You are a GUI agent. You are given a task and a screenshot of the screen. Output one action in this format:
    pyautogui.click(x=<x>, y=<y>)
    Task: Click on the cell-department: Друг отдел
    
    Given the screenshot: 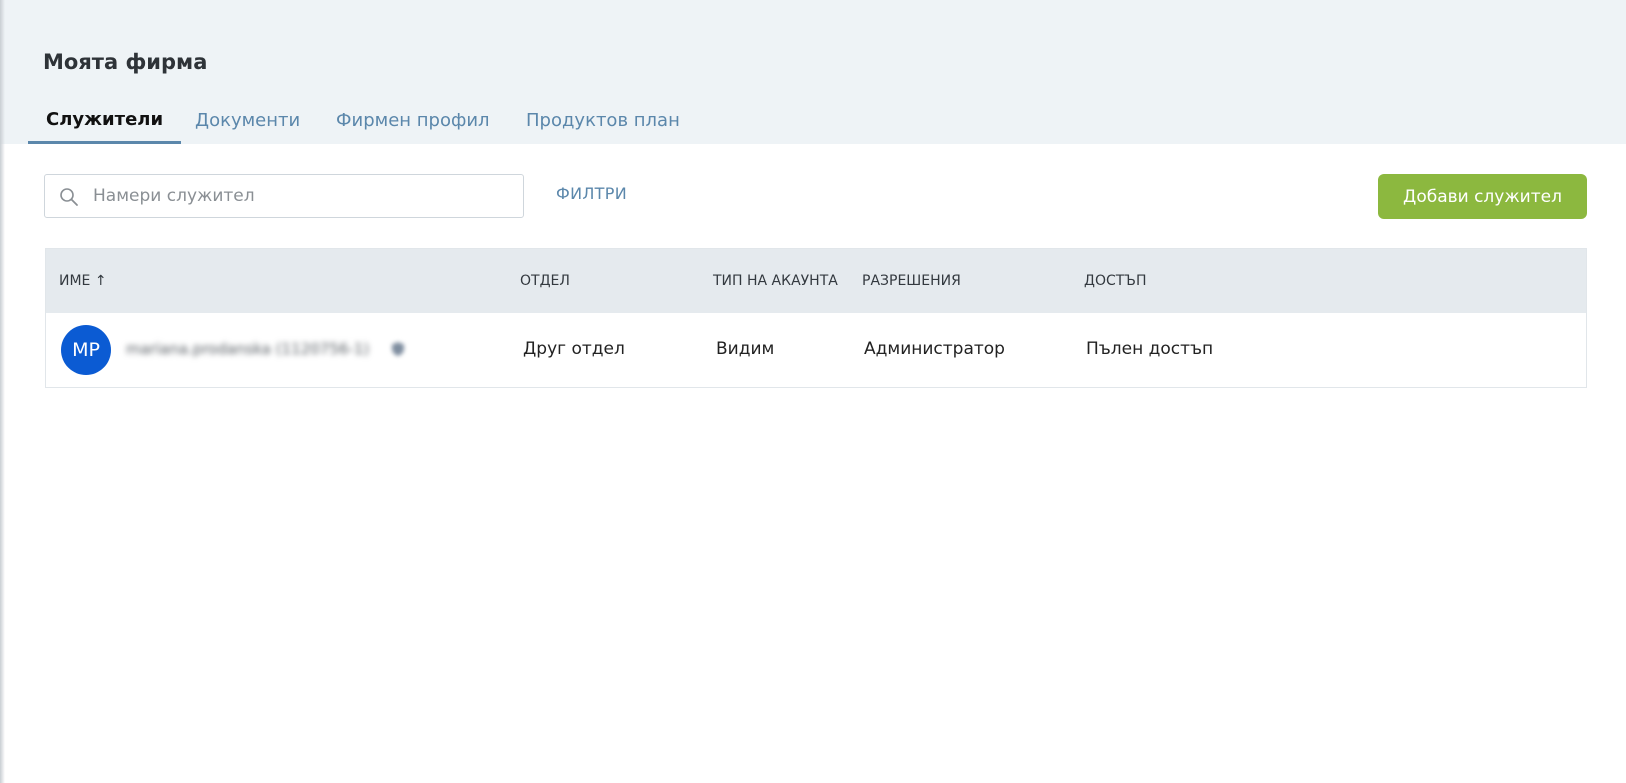 What is the action you would take?
    pyautogui.click(x=574, y=349)
    